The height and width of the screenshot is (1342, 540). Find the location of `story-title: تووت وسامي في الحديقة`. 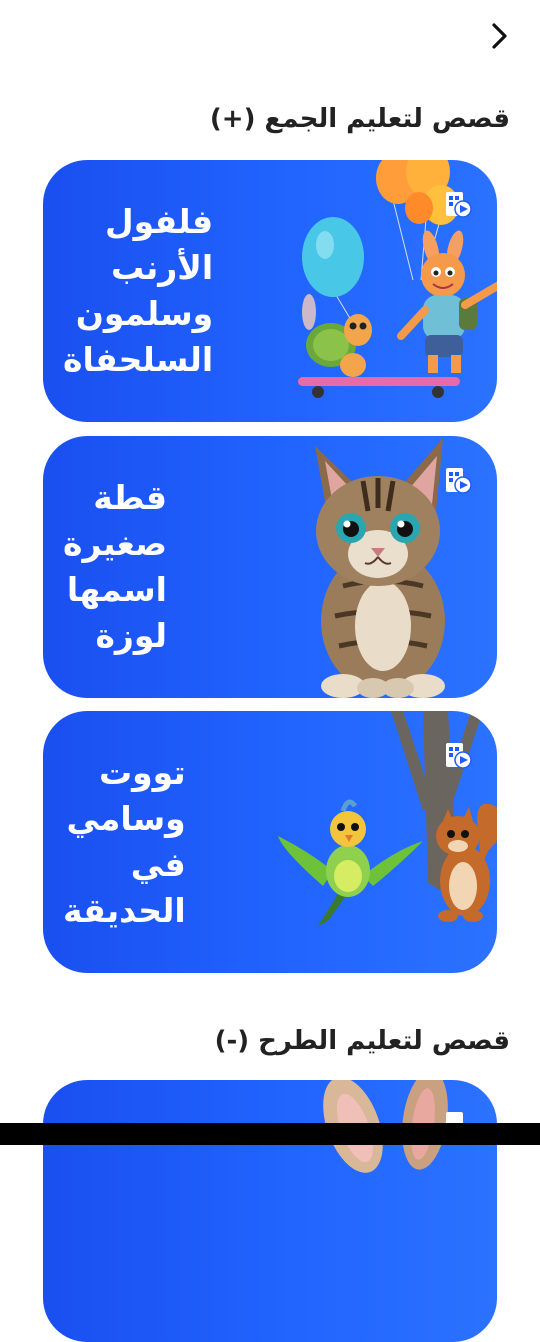

story-title: تووت وسامي في الحديقة is located at coordinates (124, 841).